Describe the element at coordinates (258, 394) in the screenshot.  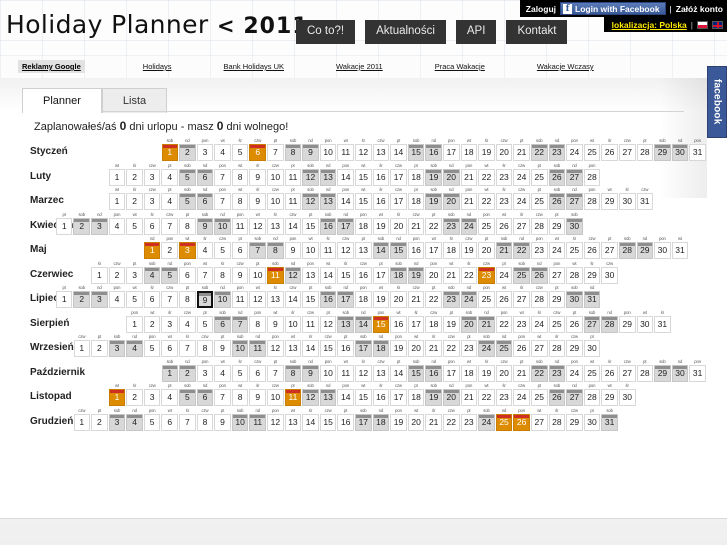
I see `day-cell: śr 9` at that location.